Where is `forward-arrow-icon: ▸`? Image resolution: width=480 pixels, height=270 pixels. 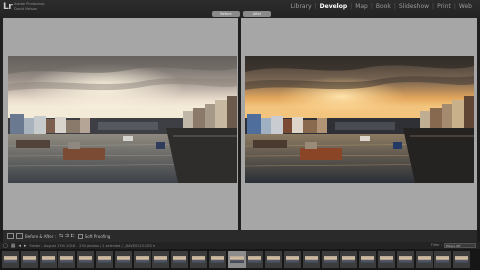 forward-arrow-icon: ▸ is located at coordinates (25, 246).